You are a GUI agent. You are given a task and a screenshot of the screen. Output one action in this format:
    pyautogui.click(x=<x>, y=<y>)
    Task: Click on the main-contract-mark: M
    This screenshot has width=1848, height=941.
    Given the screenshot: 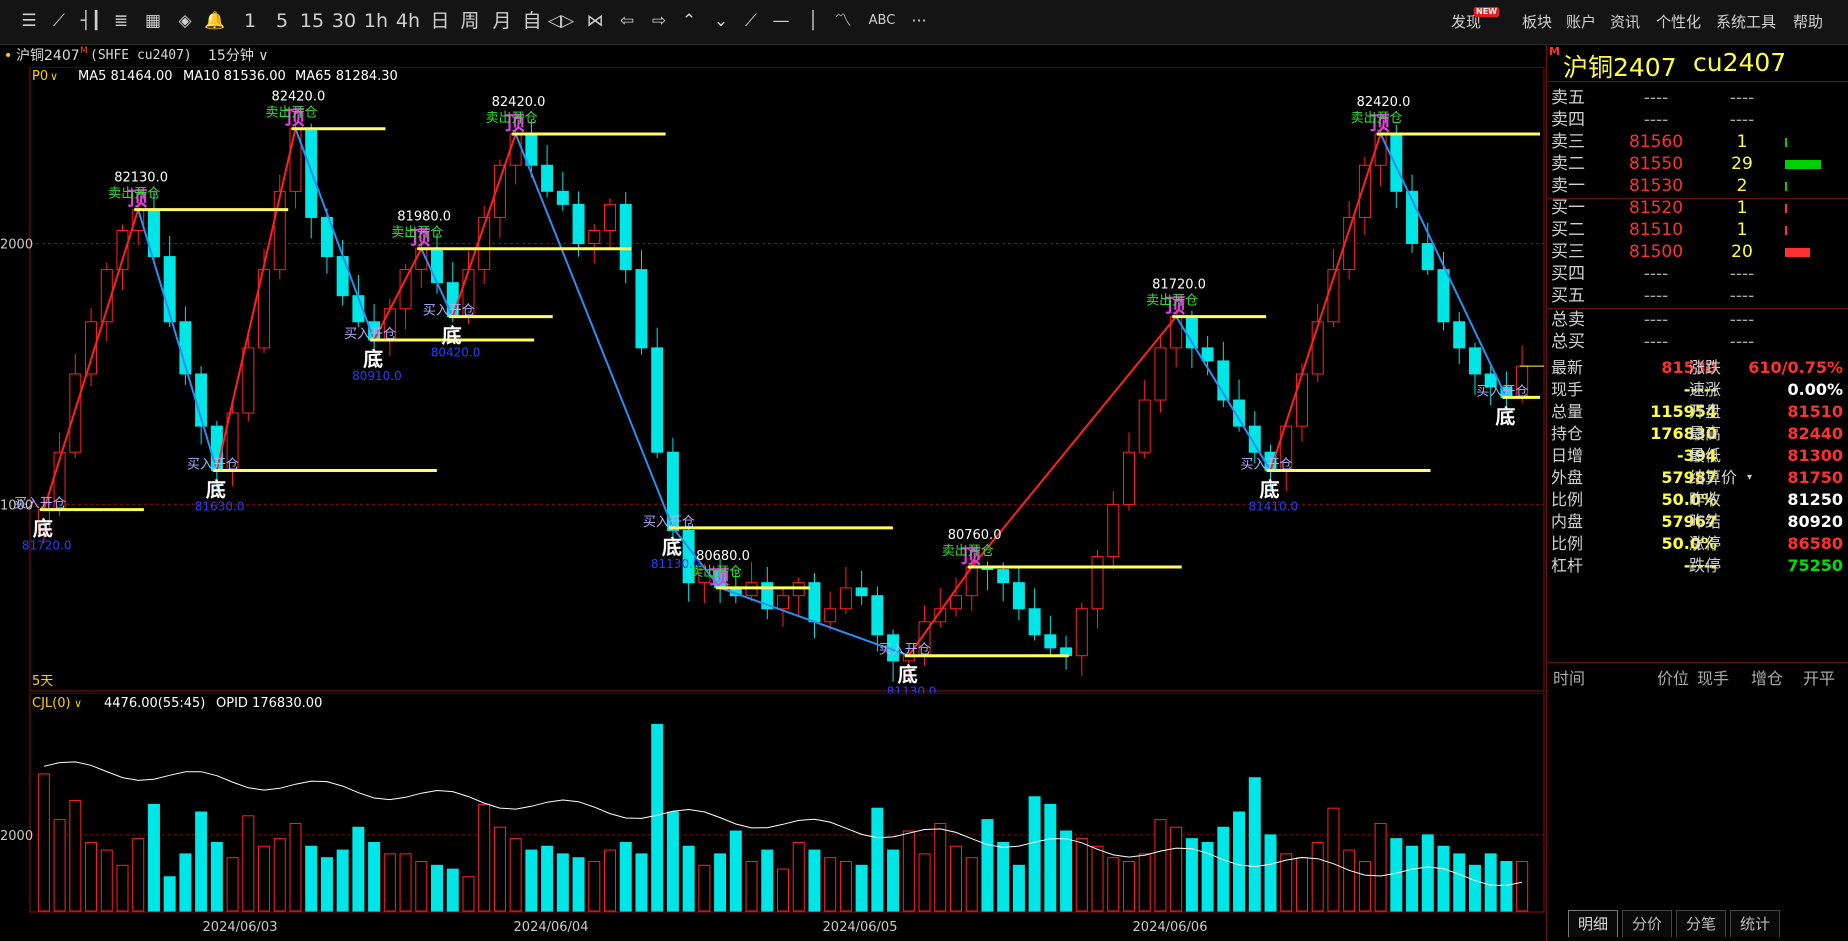 What is the action you would take?
    pyautogui.click(x=1554, y=51)
    